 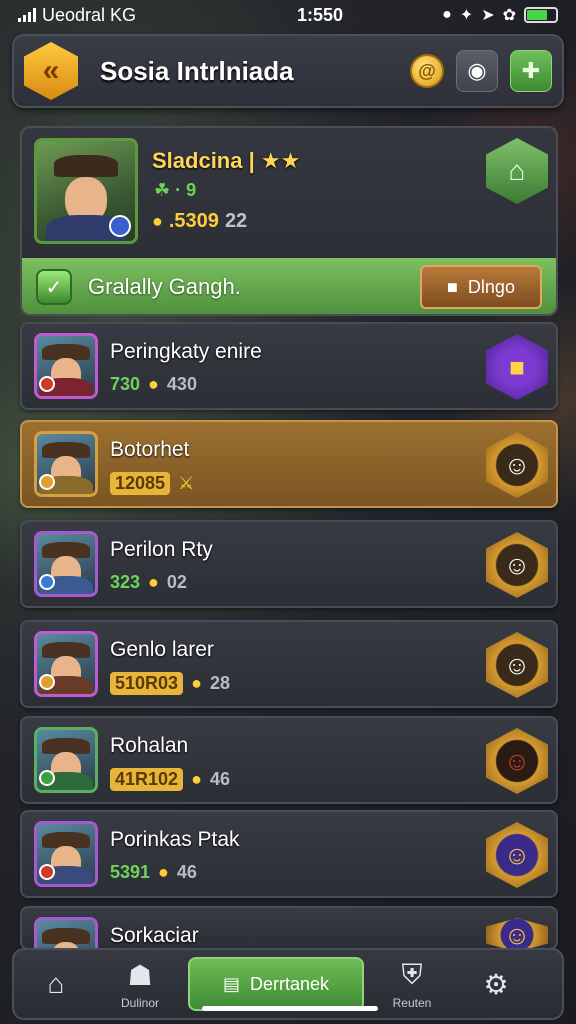 What do you see at coordinates (447, 14) in the screenshot?
I see `alarm-icon: ●` at bounding box center [447, 14].